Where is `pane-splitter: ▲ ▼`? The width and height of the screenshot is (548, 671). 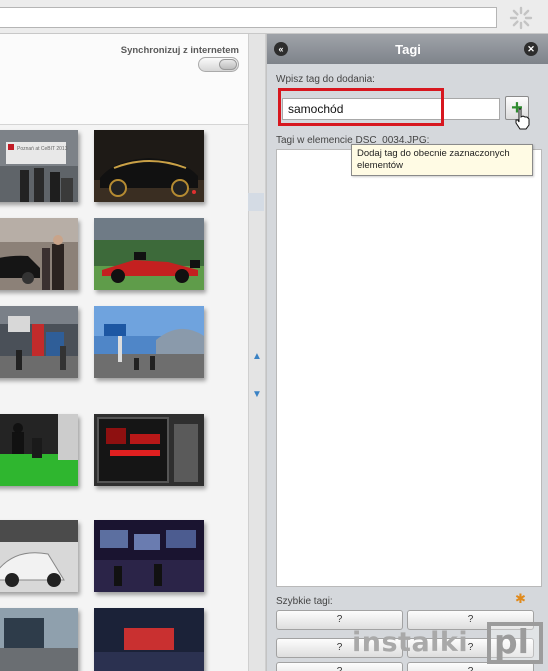 pane-splitter: ▲ ▼ is located at coordinates (257, 352).